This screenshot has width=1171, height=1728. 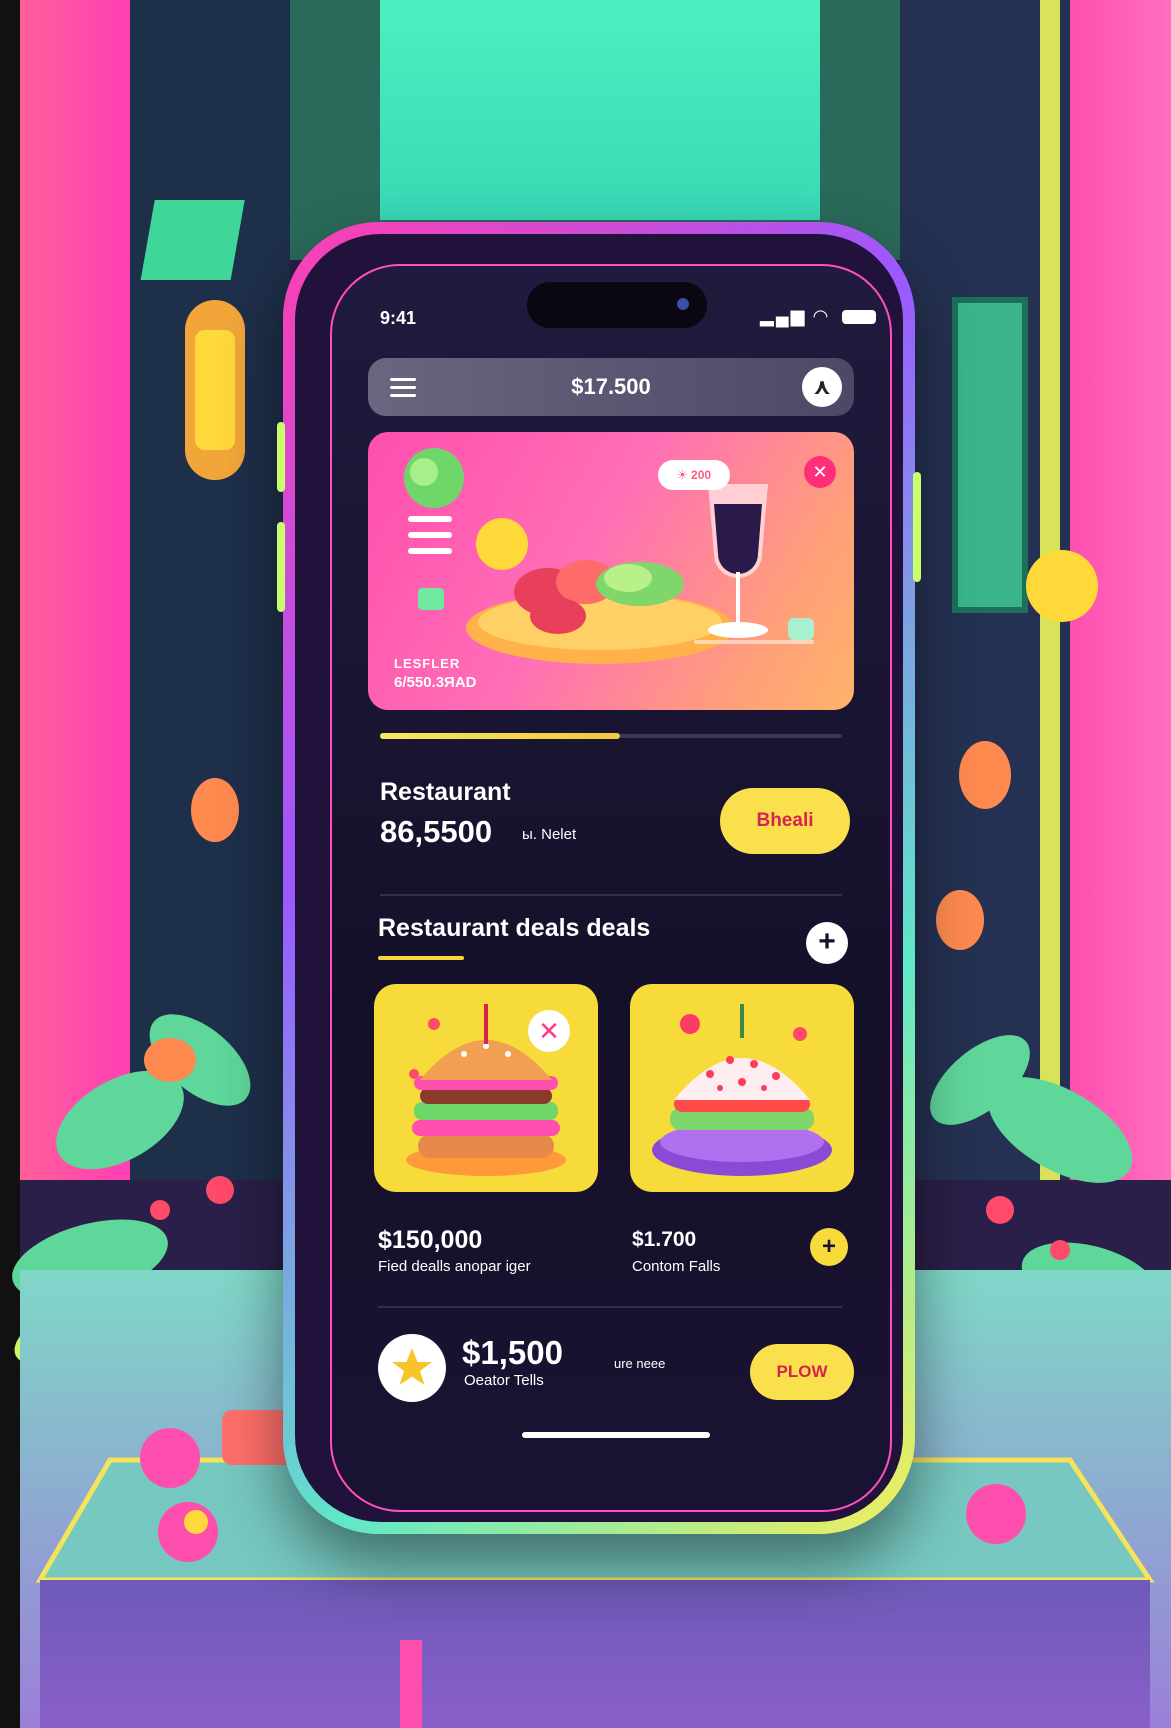 What do you see at coordinates (549, 834) in the screenshot?
I see `restaurant-unit: ы. Nelet` at bounding box center [549, 834].